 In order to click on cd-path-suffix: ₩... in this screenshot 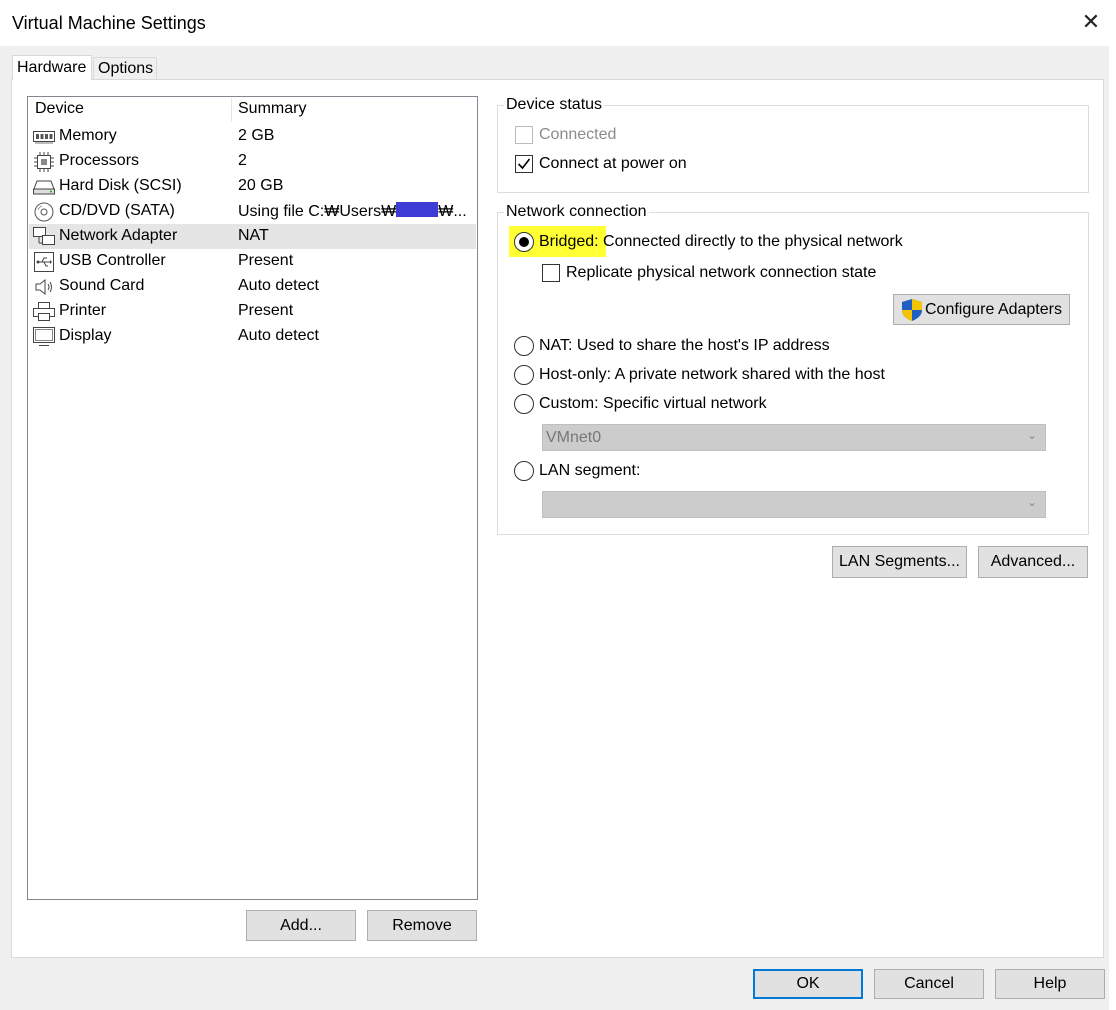, I will do `click(452, 211)`.